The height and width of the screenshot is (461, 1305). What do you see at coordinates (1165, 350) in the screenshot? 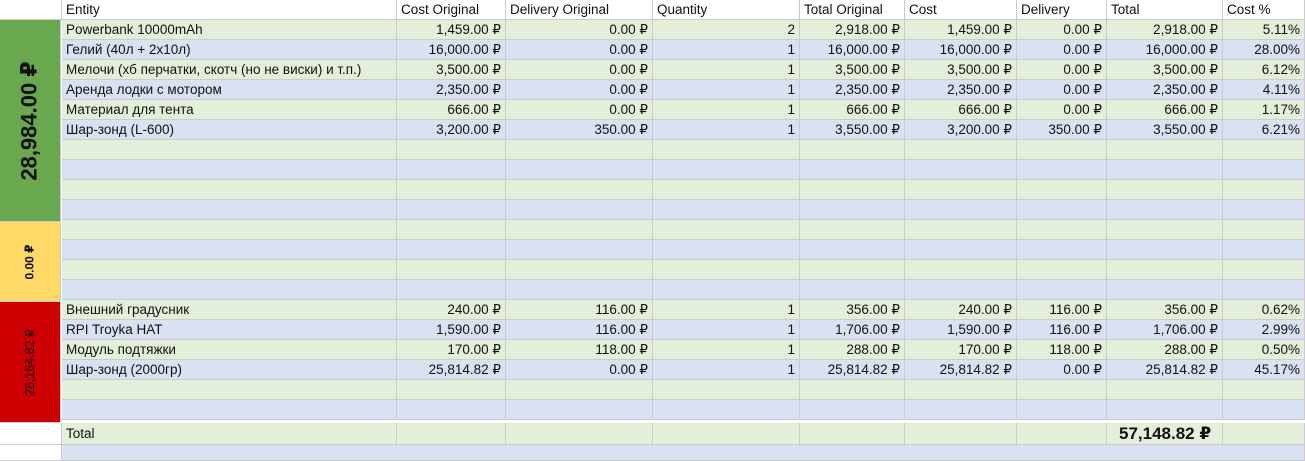
I see `total-cell: 288.00 ₽` at bounding box center [1165, 350].